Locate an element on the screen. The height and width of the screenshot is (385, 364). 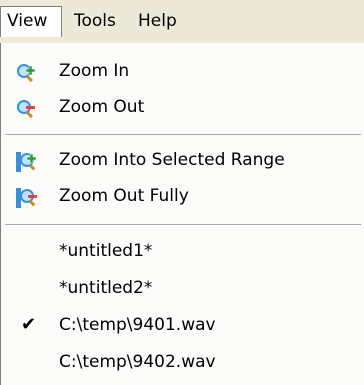
menu-item-zoom-out: Zoom Out is located at coordinates (182, 107).